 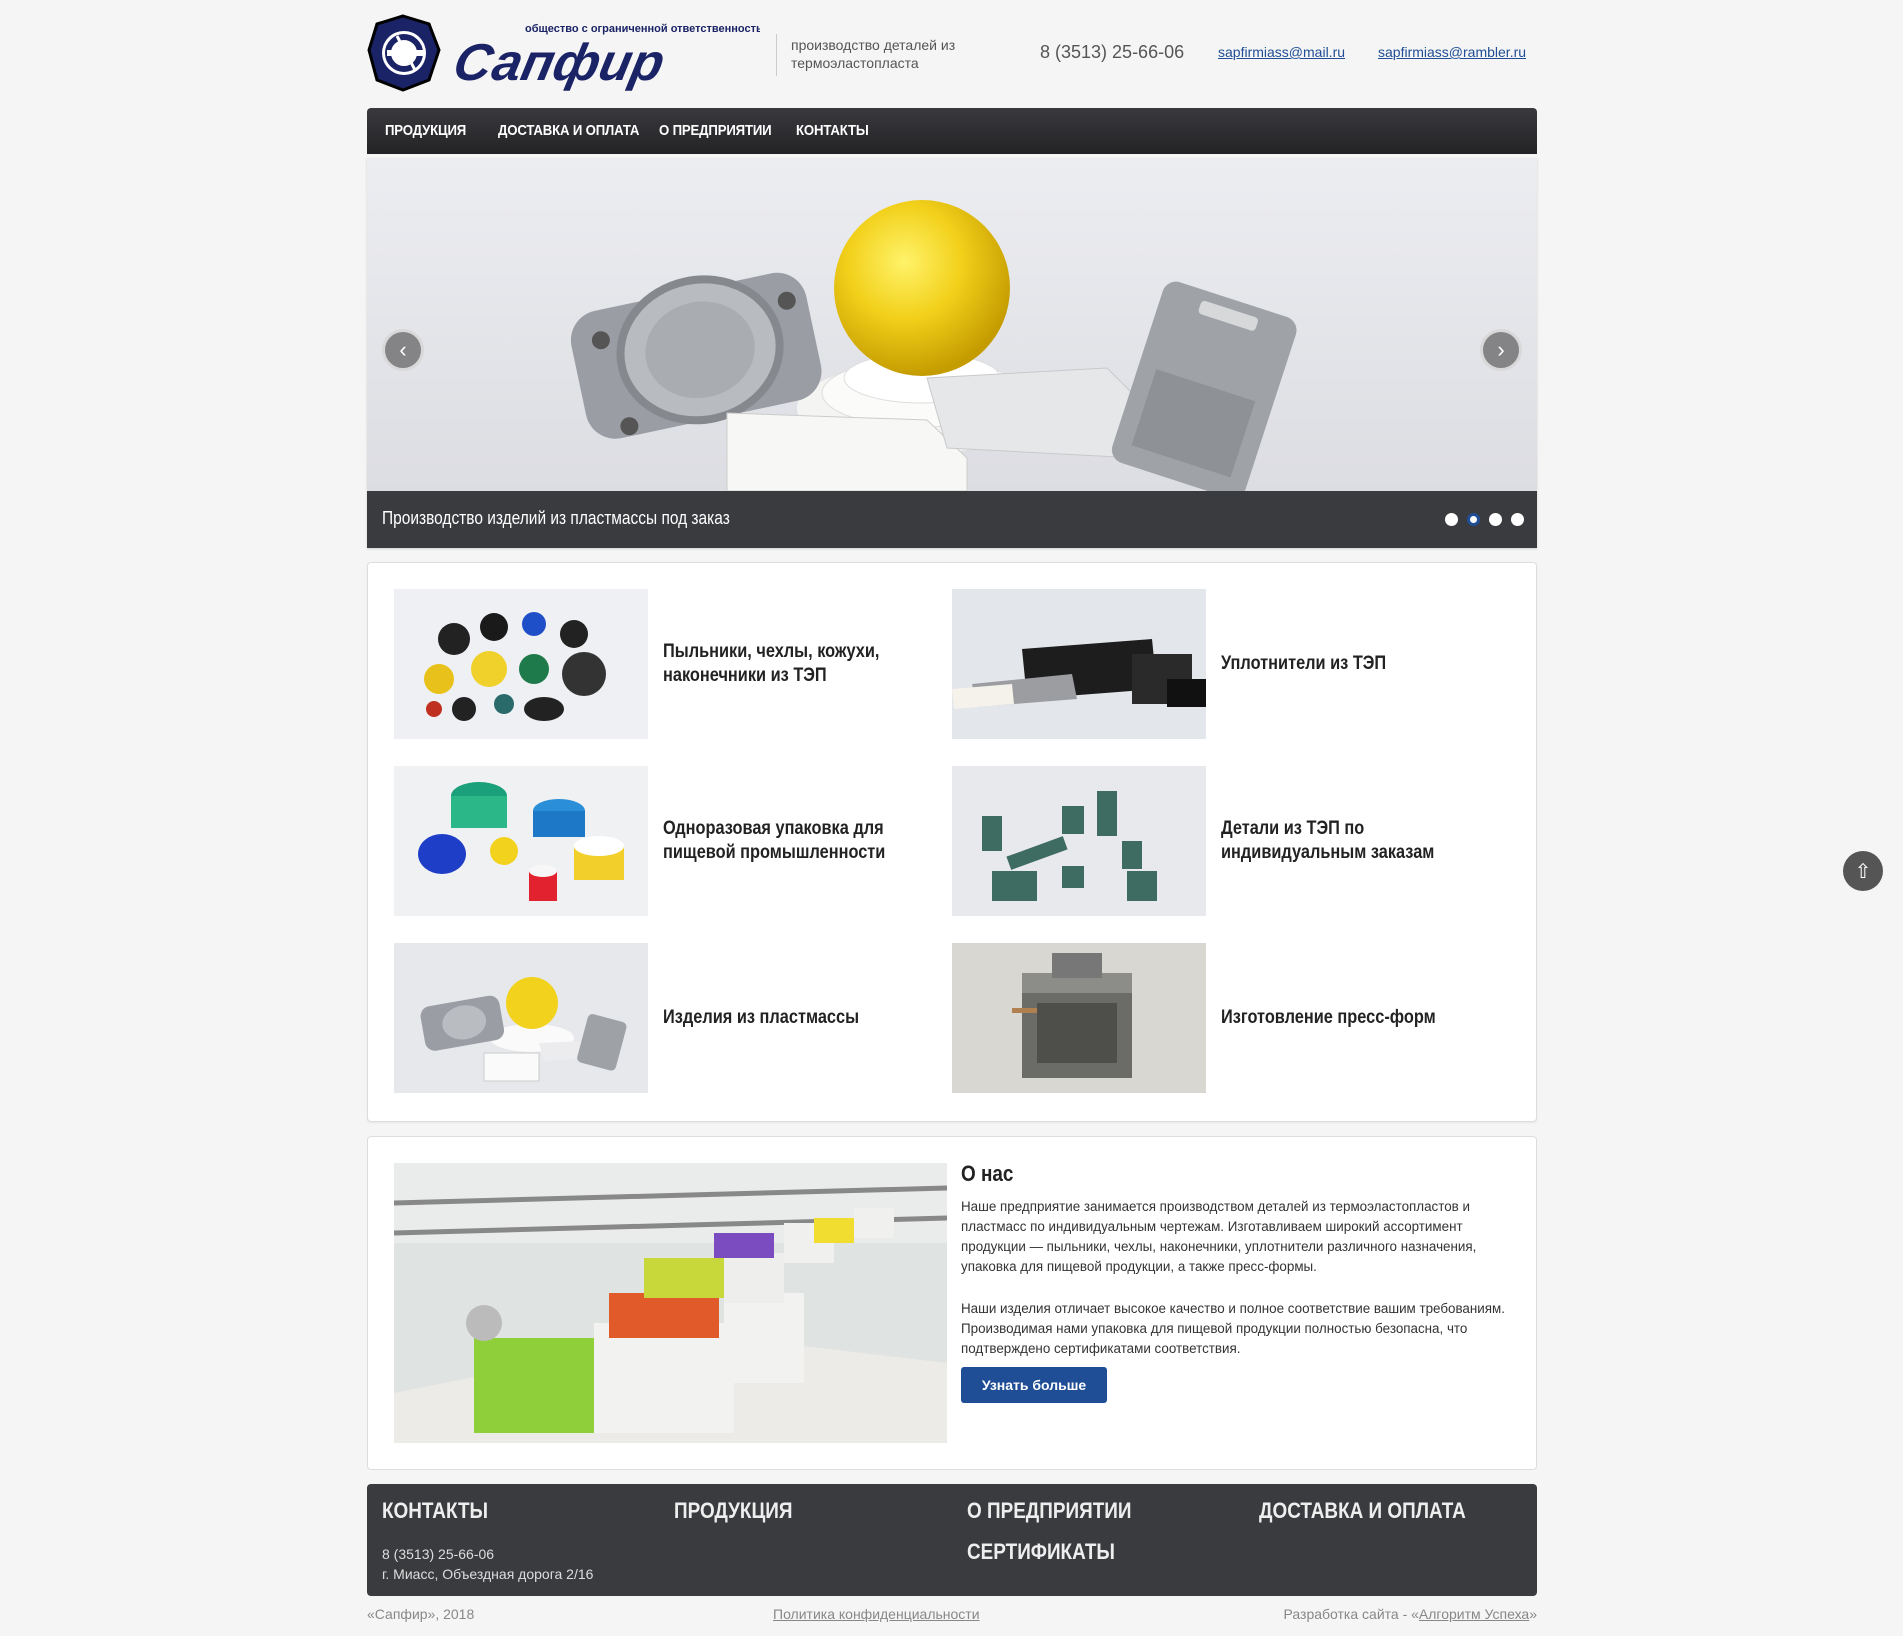 I want to click on scroll-to-top-button: ⇧, so click(x=1863, y=871).